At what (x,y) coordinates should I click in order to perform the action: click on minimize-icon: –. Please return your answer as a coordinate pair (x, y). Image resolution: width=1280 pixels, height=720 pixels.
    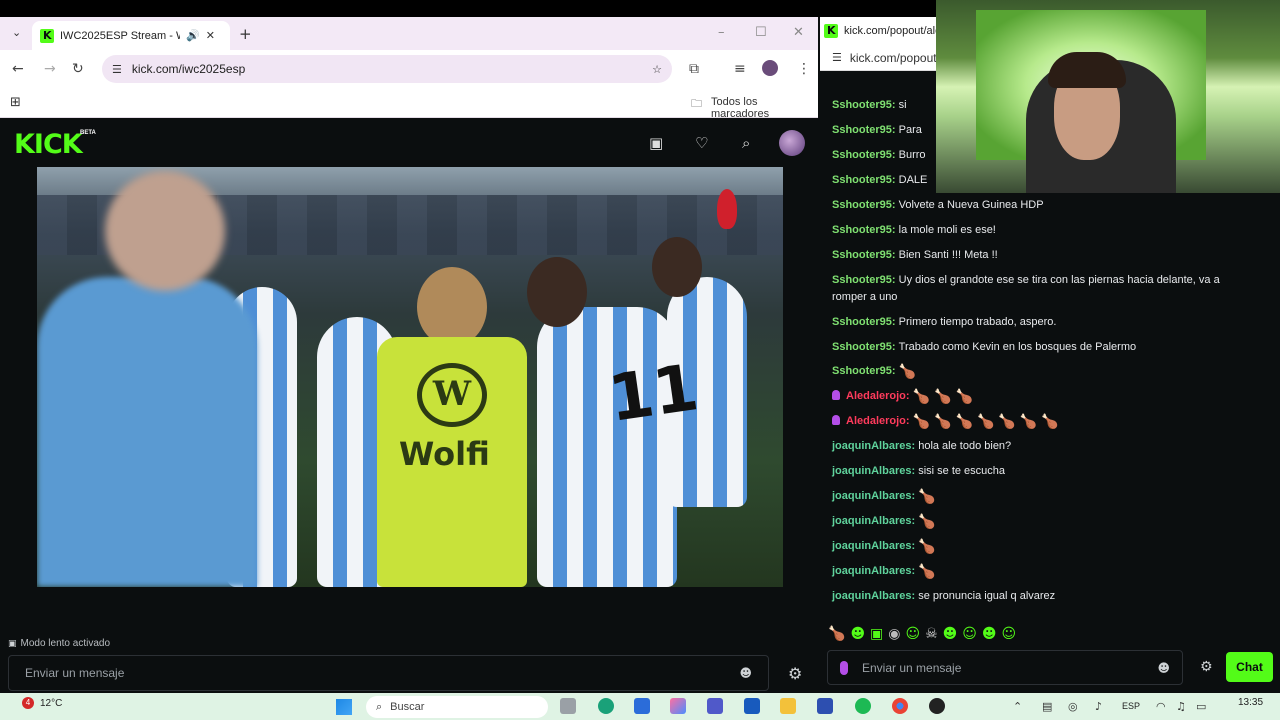
    Looking at the image, I should click on (721, 32).